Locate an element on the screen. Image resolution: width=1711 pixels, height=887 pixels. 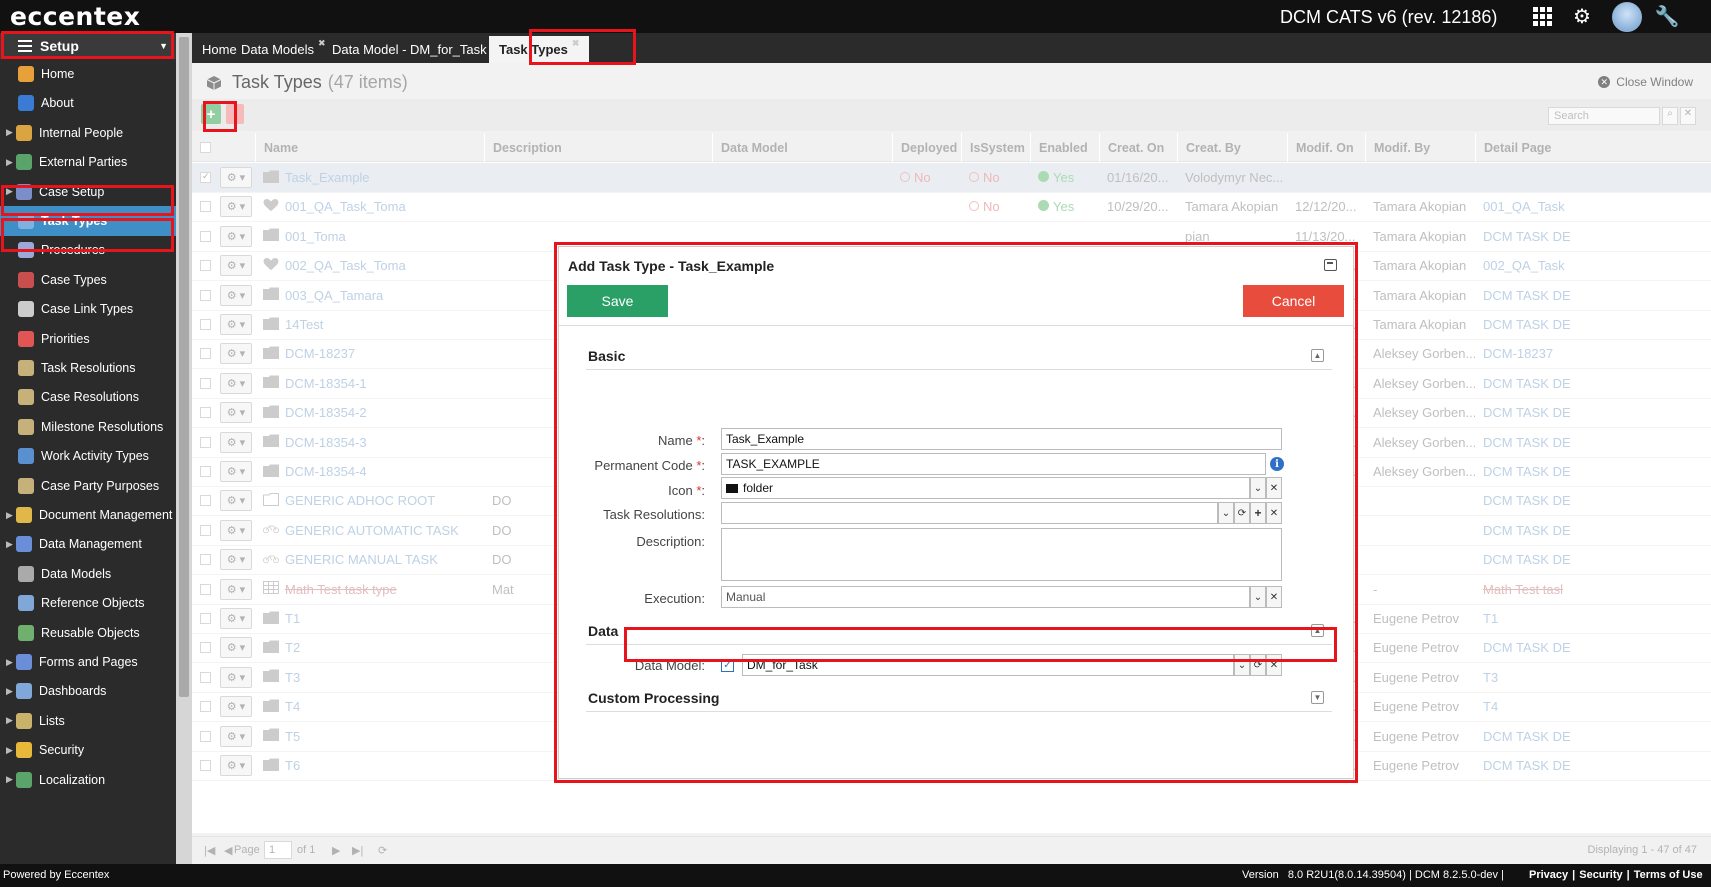
sidebar-scrollbar is located at coordinates (184, 448).